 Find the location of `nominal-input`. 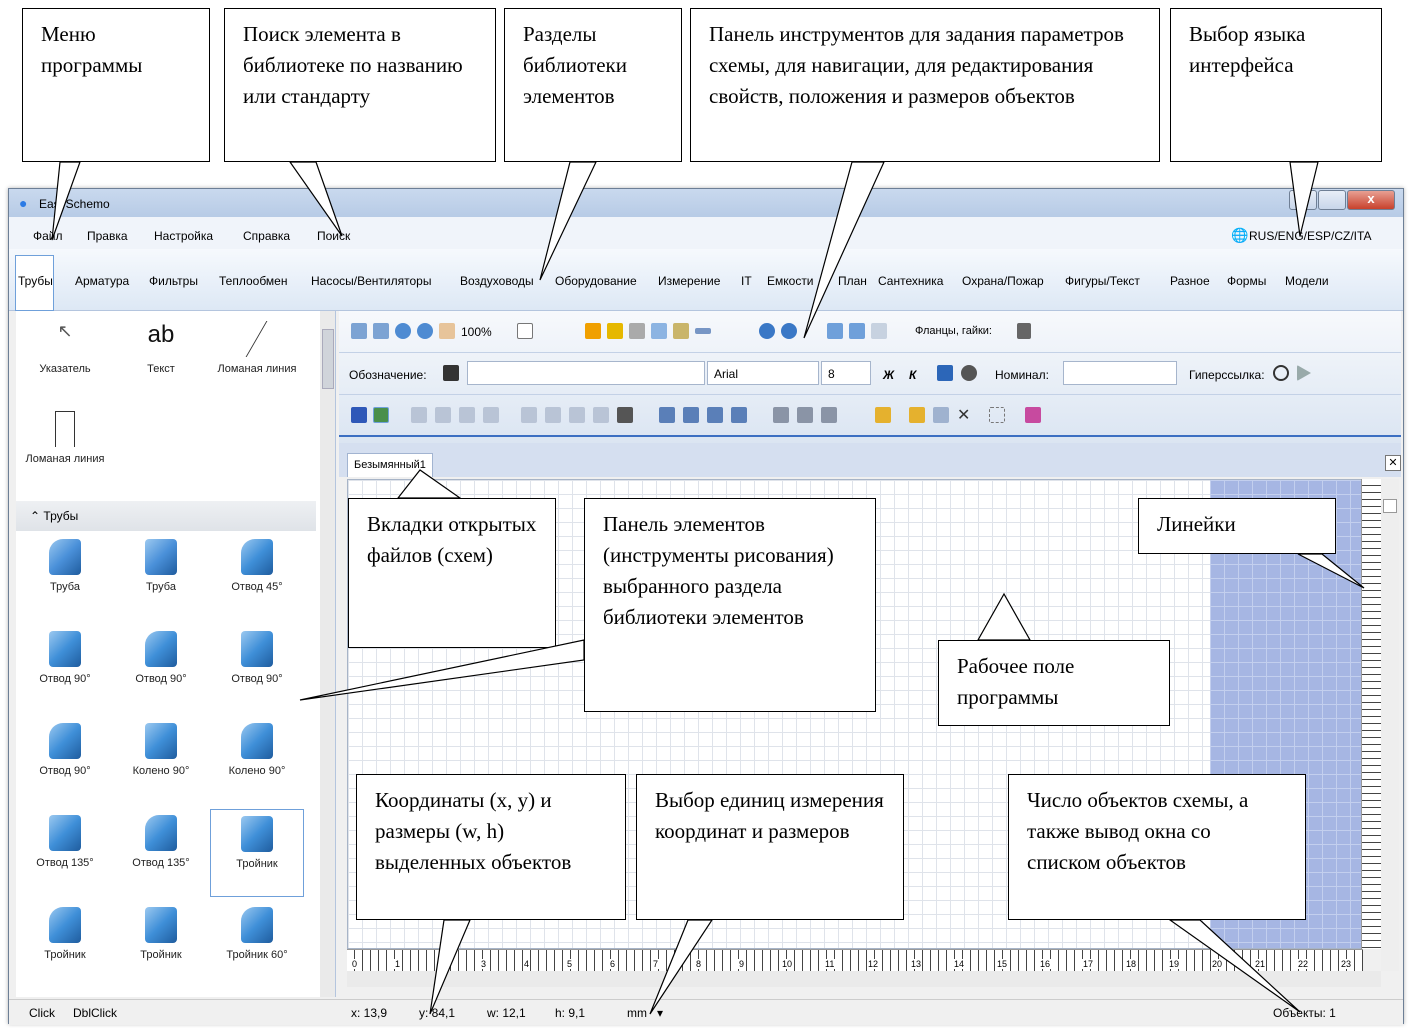

nominal-input is located at coordinates (1120, 373).